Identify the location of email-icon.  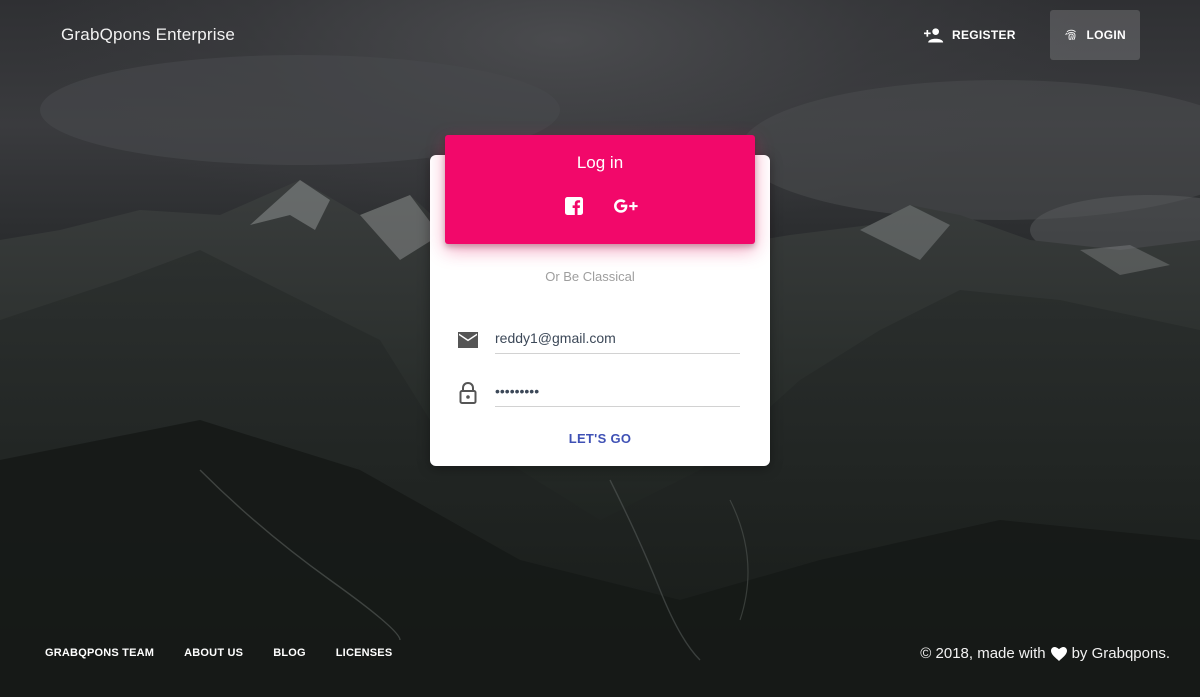
(468, 340).